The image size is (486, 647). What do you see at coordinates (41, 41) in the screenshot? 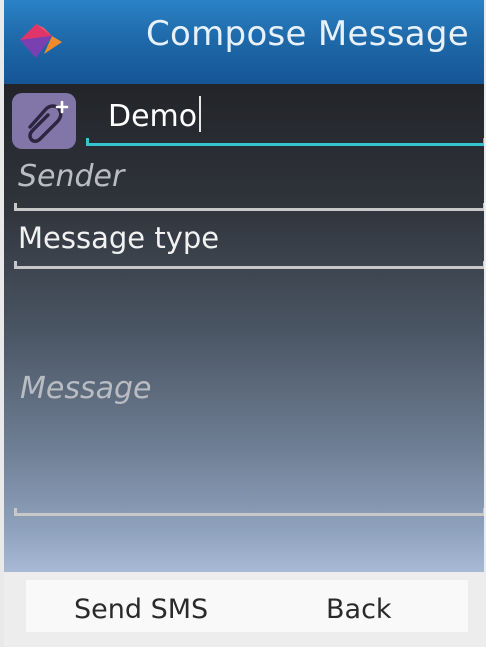
I see `app-logo-icon` at bounding box center [41, 41].